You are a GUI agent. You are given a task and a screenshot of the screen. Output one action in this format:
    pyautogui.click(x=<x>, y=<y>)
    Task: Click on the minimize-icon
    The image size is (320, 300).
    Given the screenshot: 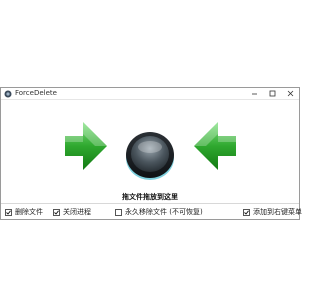 What is the action you would take?
    pyautogui.click(x=254, y=94)
    